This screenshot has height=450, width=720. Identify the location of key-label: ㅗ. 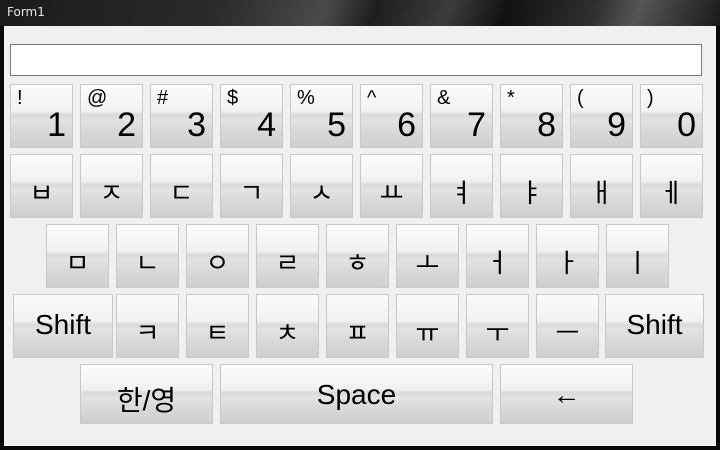
(427, 263).